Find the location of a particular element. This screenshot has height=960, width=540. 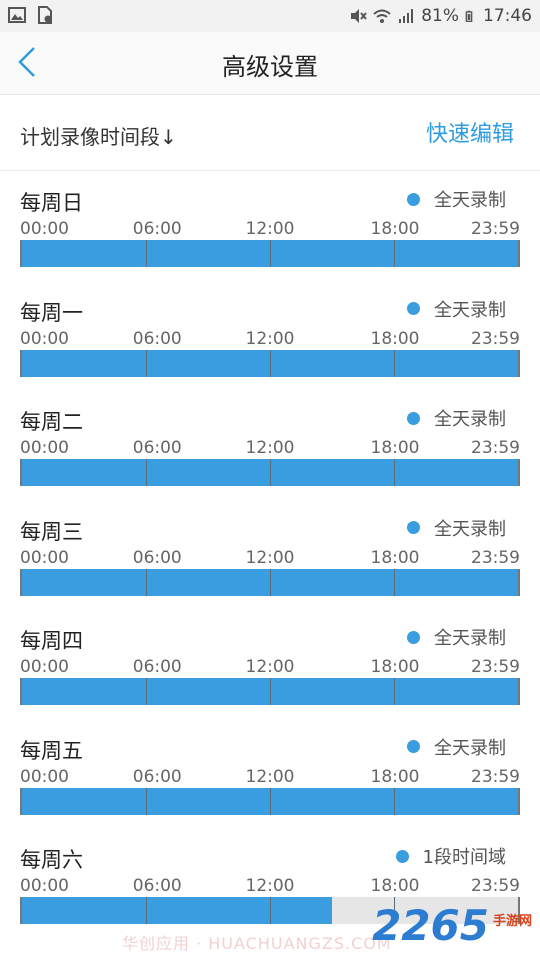

schedule-bar-fill is located at coordinates (177, 910).